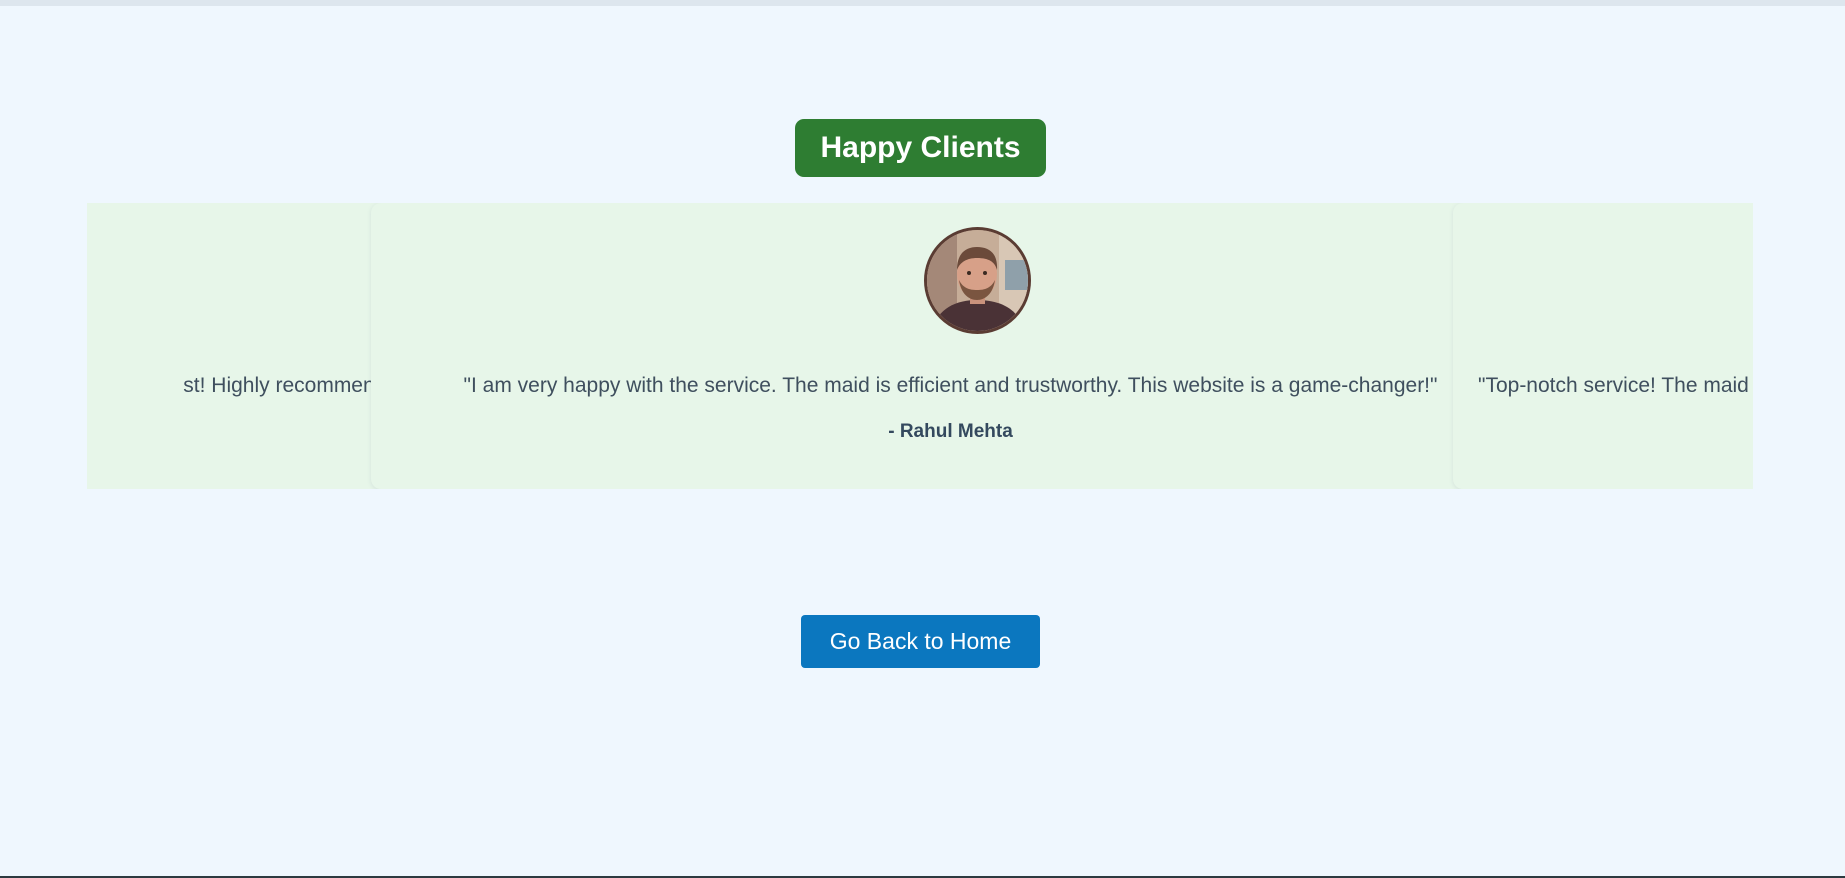 Image resolution: width=1845 pixels, height=878 pixels. Describe the element at coordinates (1613, 385) in the screenshot. I see `testimonial-quote: "Top-notch service! The maid` at that location.